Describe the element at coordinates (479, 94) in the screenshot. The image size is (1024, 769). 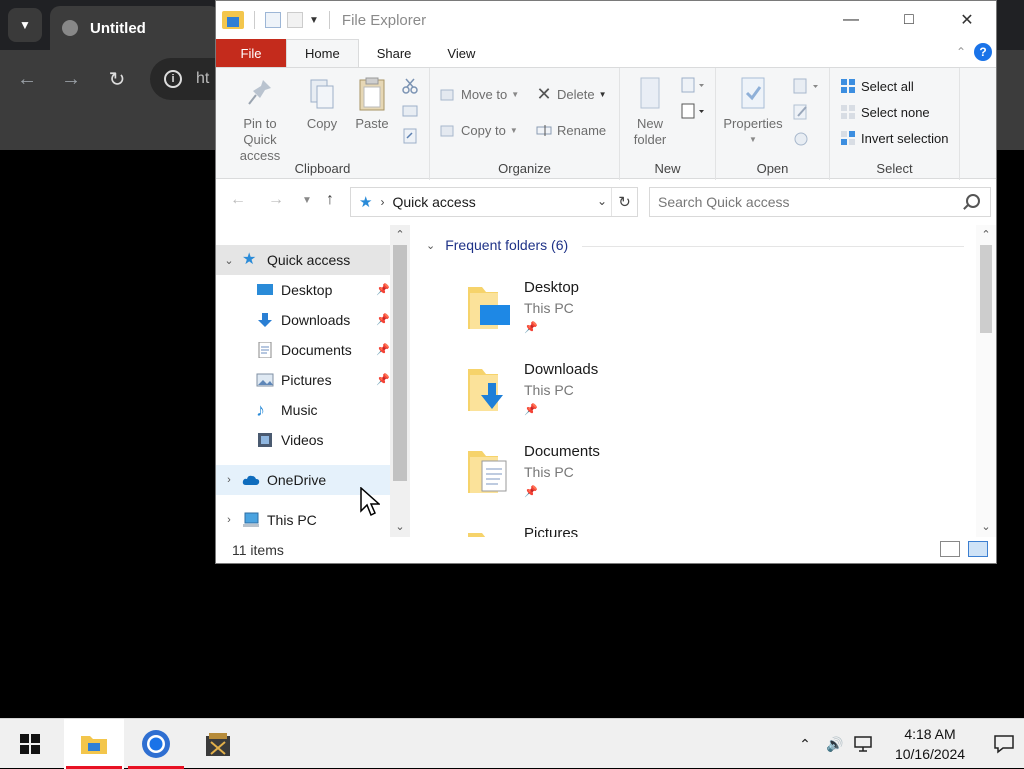
I see `move-to-button: Move to ▼` at that location.